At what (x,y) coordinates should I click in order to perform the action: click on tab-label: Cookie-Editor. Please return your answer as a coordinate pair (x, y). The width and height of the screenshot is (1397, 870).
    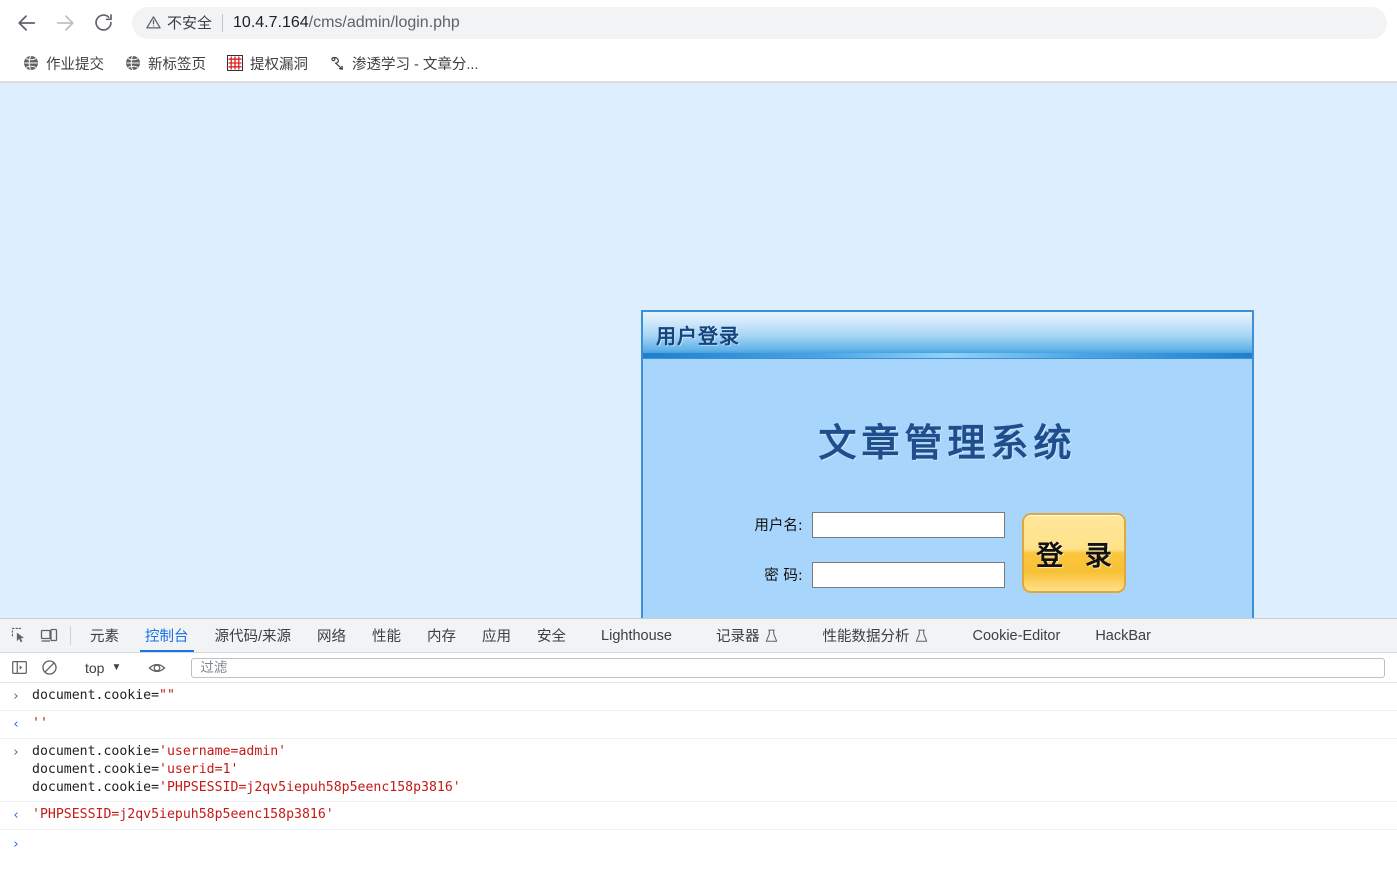
    Looking at the image, I should click on (1016, 635).